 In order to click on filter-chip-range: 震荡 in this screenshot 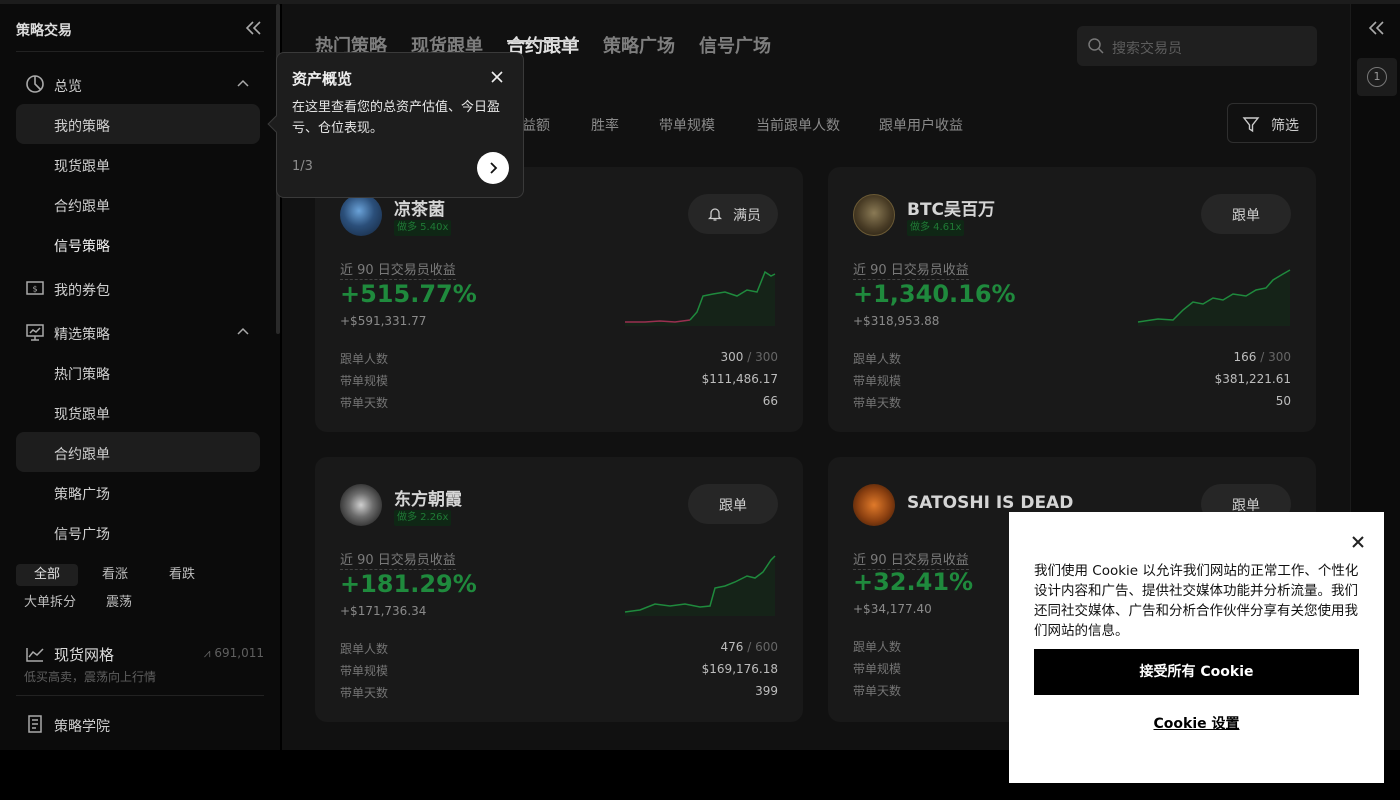, I will do `click(119, 603)`.